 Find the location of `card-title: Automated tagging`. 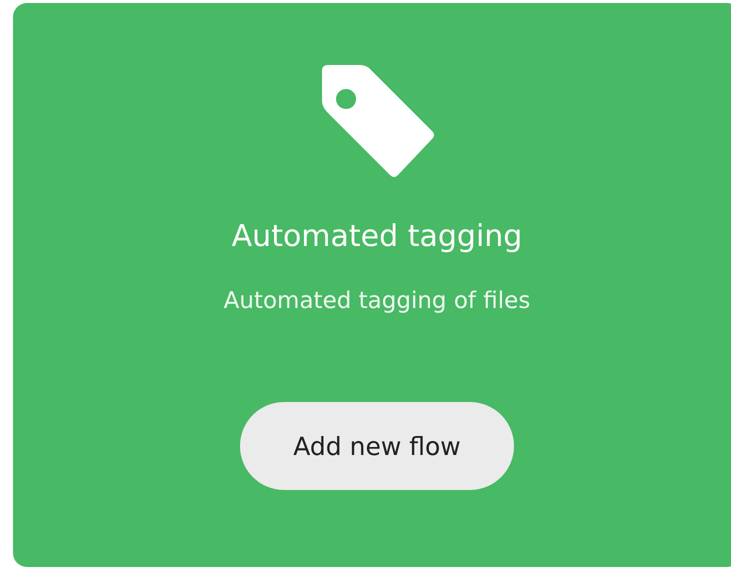

card-title: Automated tagging is located at coordinates (377, 236).